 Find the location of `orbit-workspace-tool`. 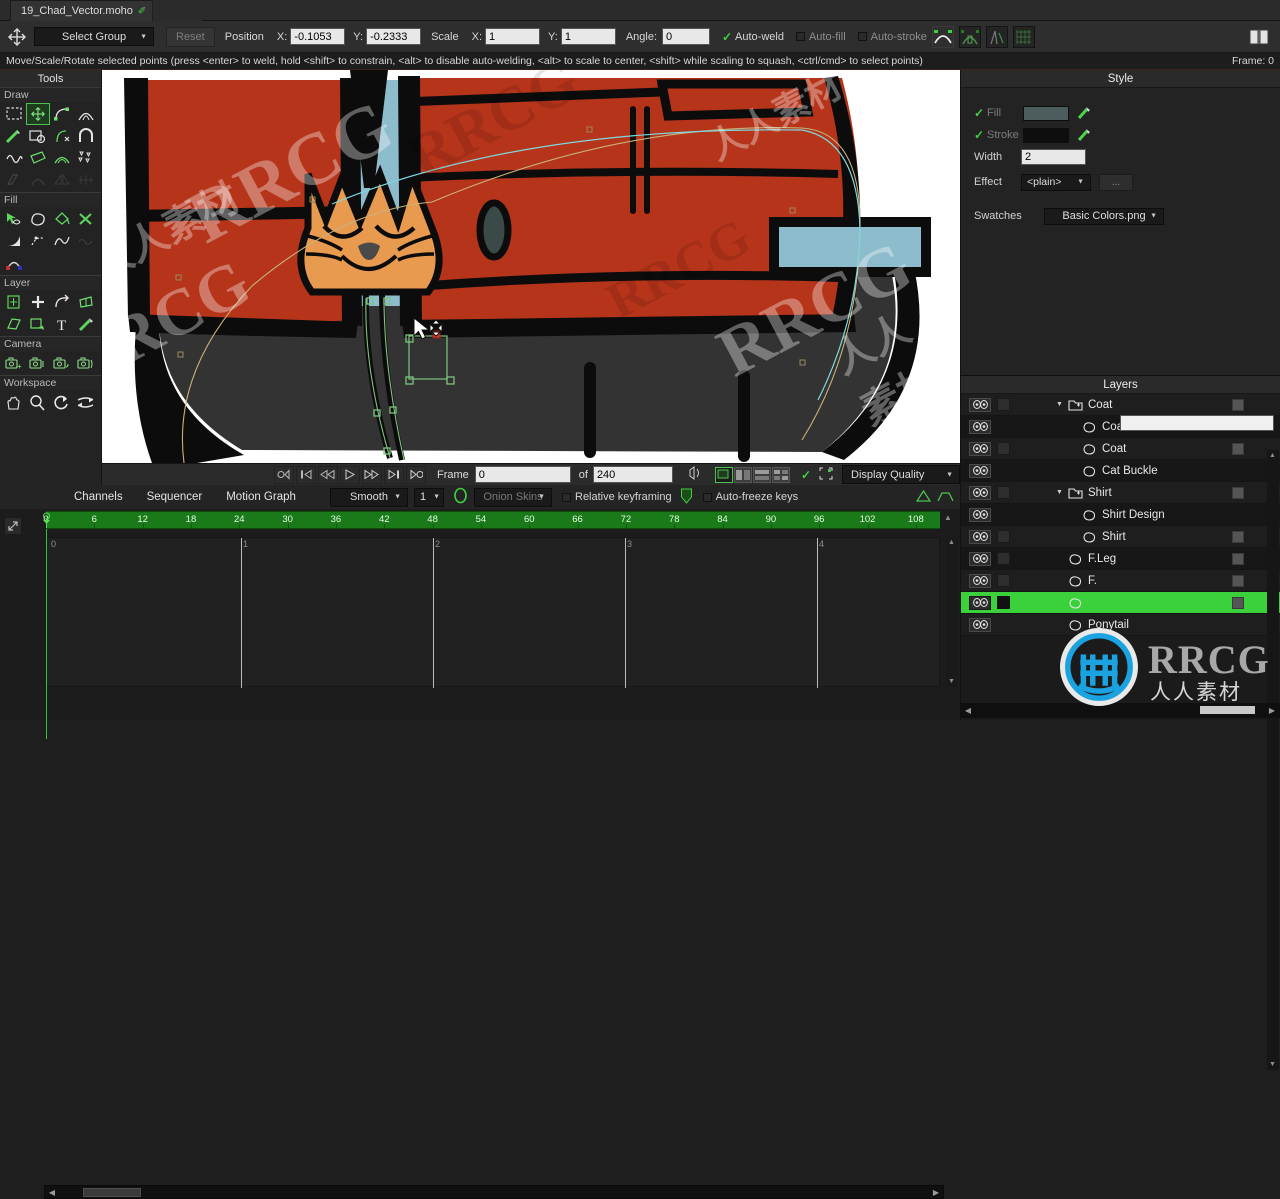

orbit-workspace-tool is located at coordinates (86, 402).